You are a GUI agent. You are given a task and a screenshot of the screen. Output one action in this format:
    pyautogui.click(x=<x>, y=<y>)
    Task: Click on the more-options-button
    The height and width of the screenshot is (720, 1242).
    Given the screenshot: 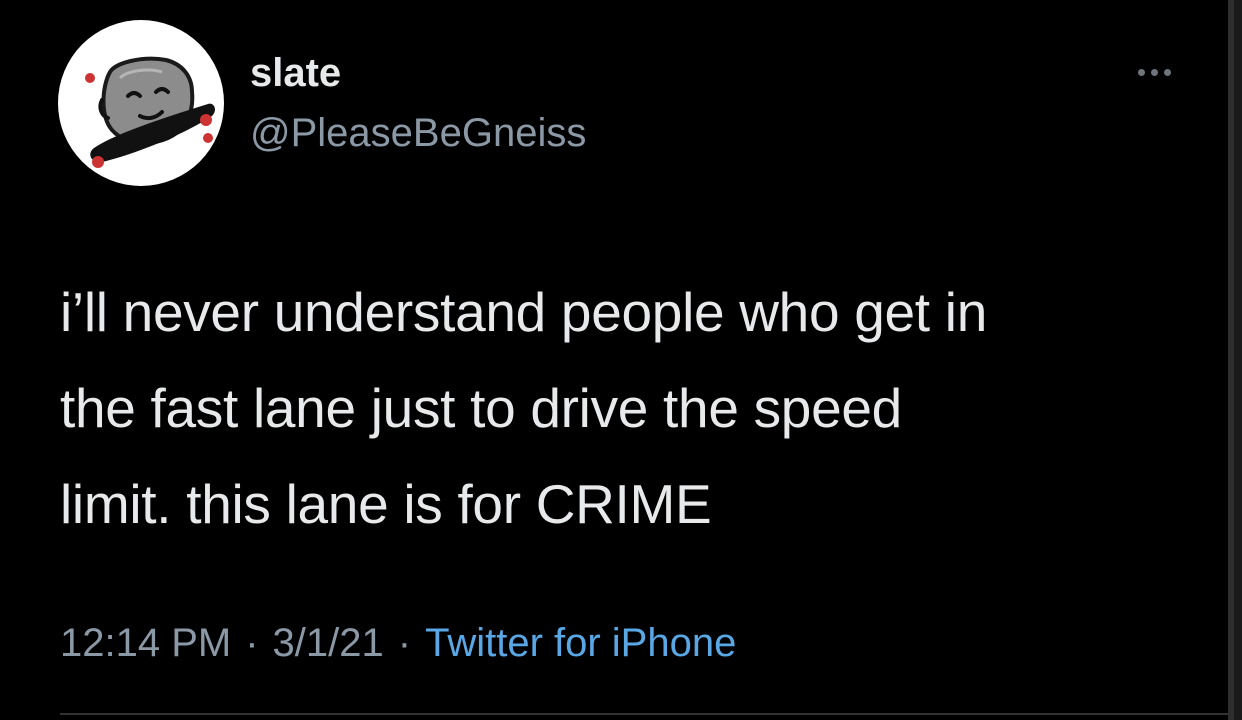 What is the action you would take?
    pyautogui.click(x=1154, y=72)
    